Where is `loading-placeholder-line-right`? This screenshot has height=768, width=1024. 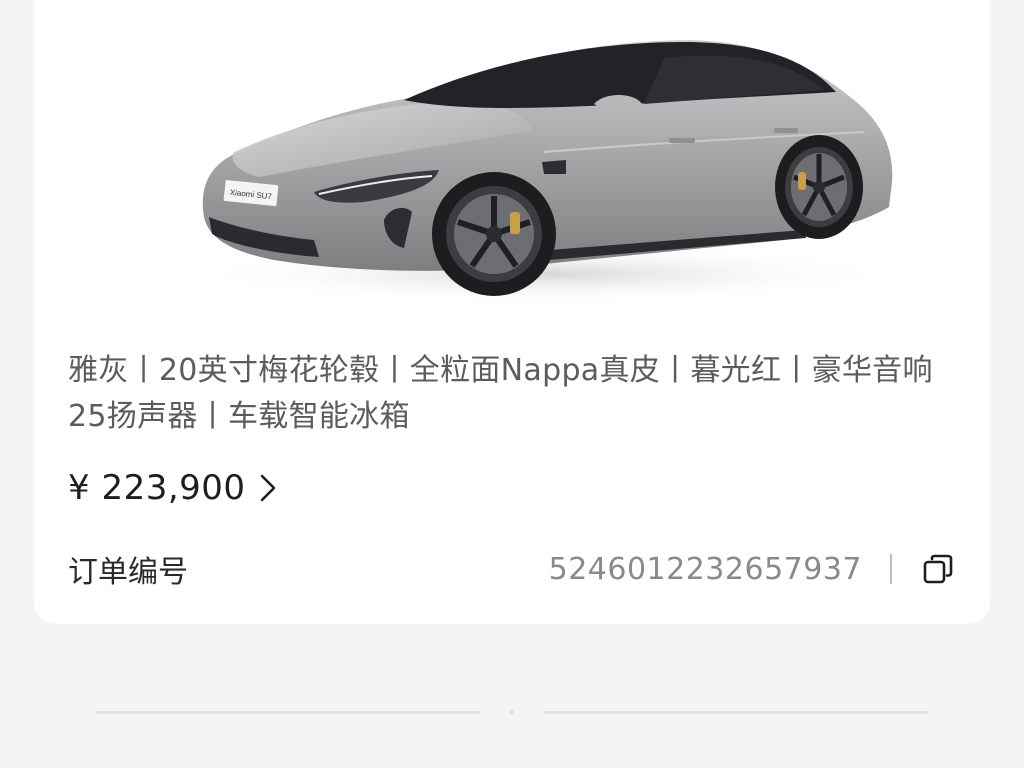
loading-placeholder-line-right is located at coordinates (736, 712).